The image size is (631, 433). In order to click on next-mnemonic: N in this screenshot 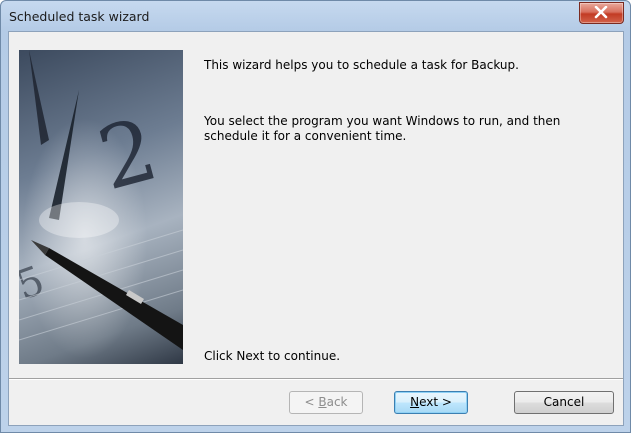, I will do `click(415, 402)`.